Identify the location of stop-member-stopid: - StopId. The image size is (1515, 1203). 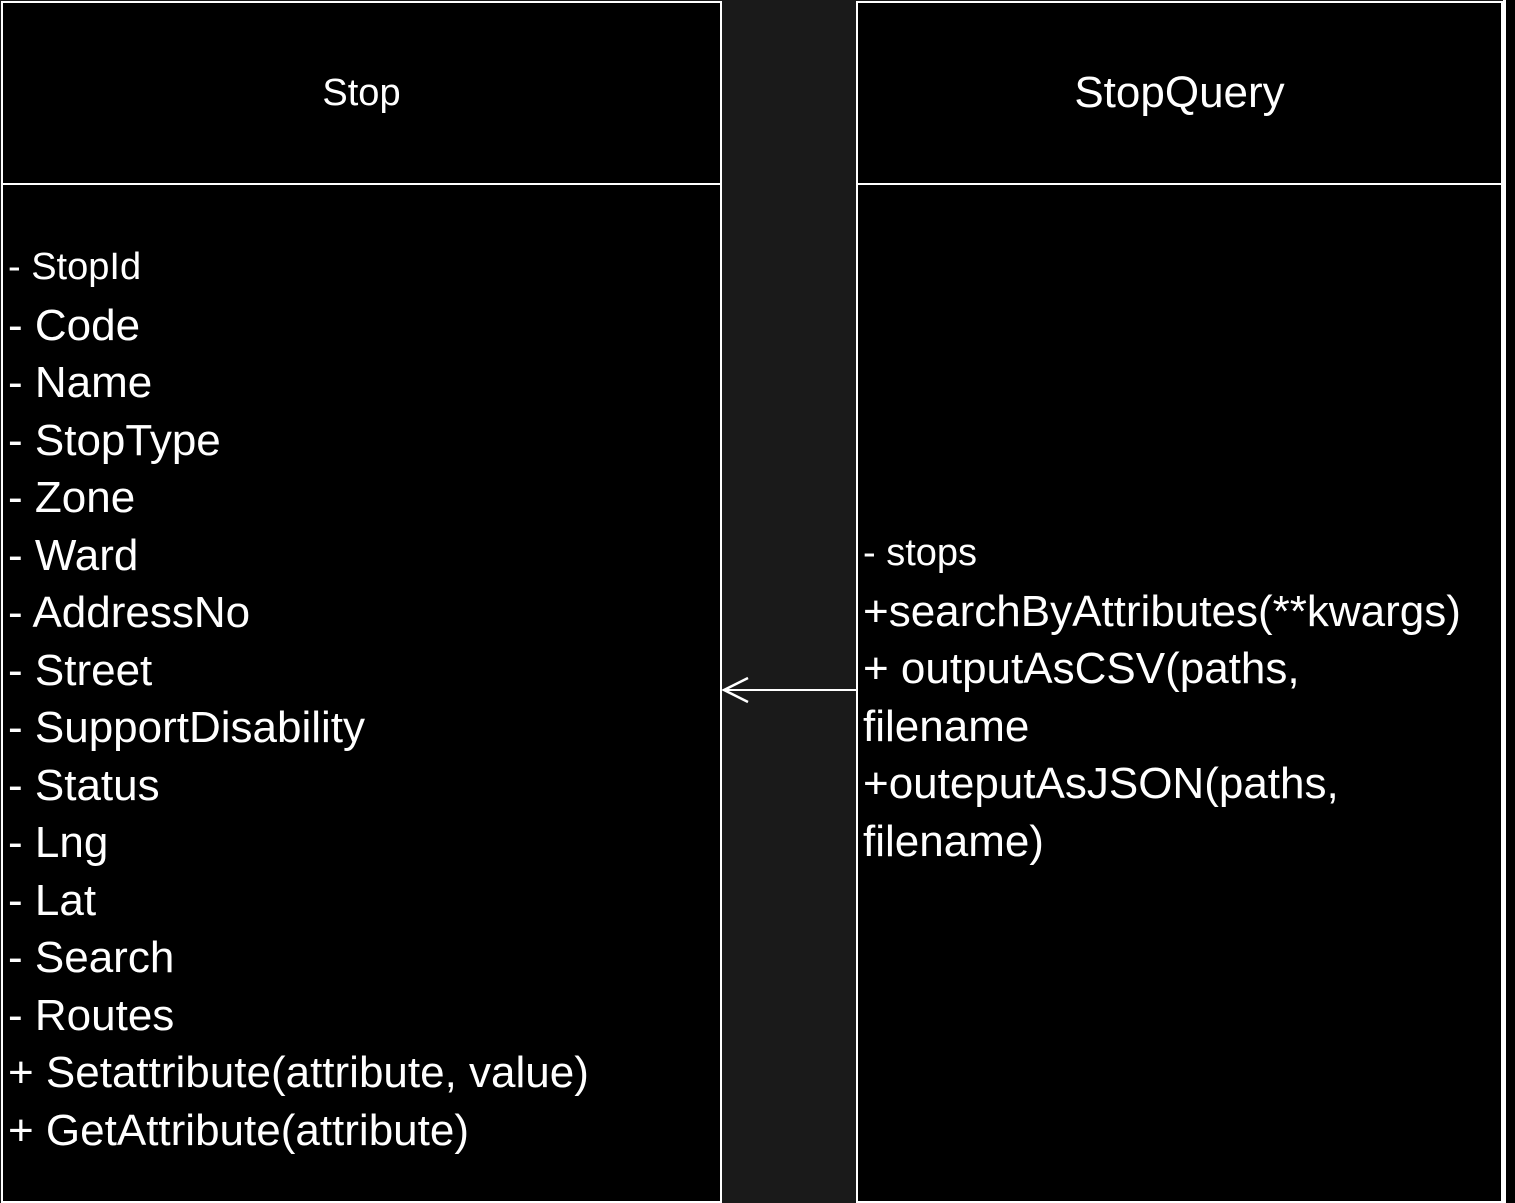
(75, 267).